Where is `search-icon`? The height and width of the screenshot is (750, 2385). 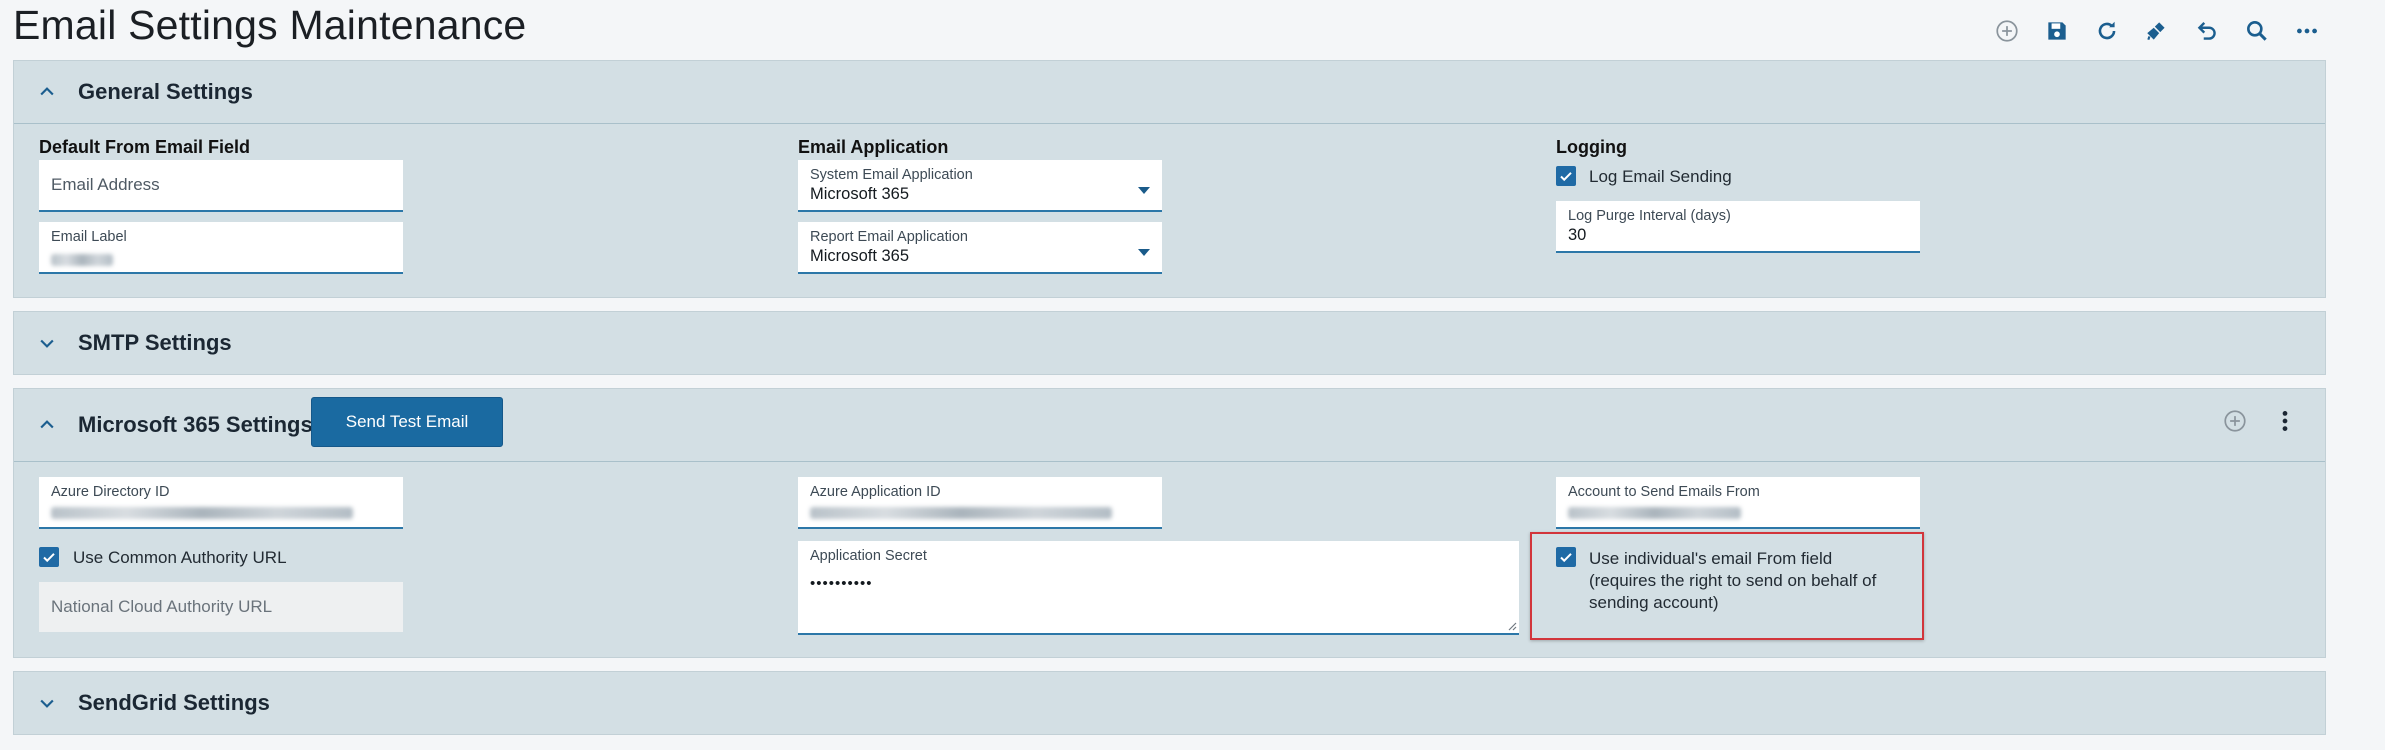 search-icon is located at coordinates (2257, 31).